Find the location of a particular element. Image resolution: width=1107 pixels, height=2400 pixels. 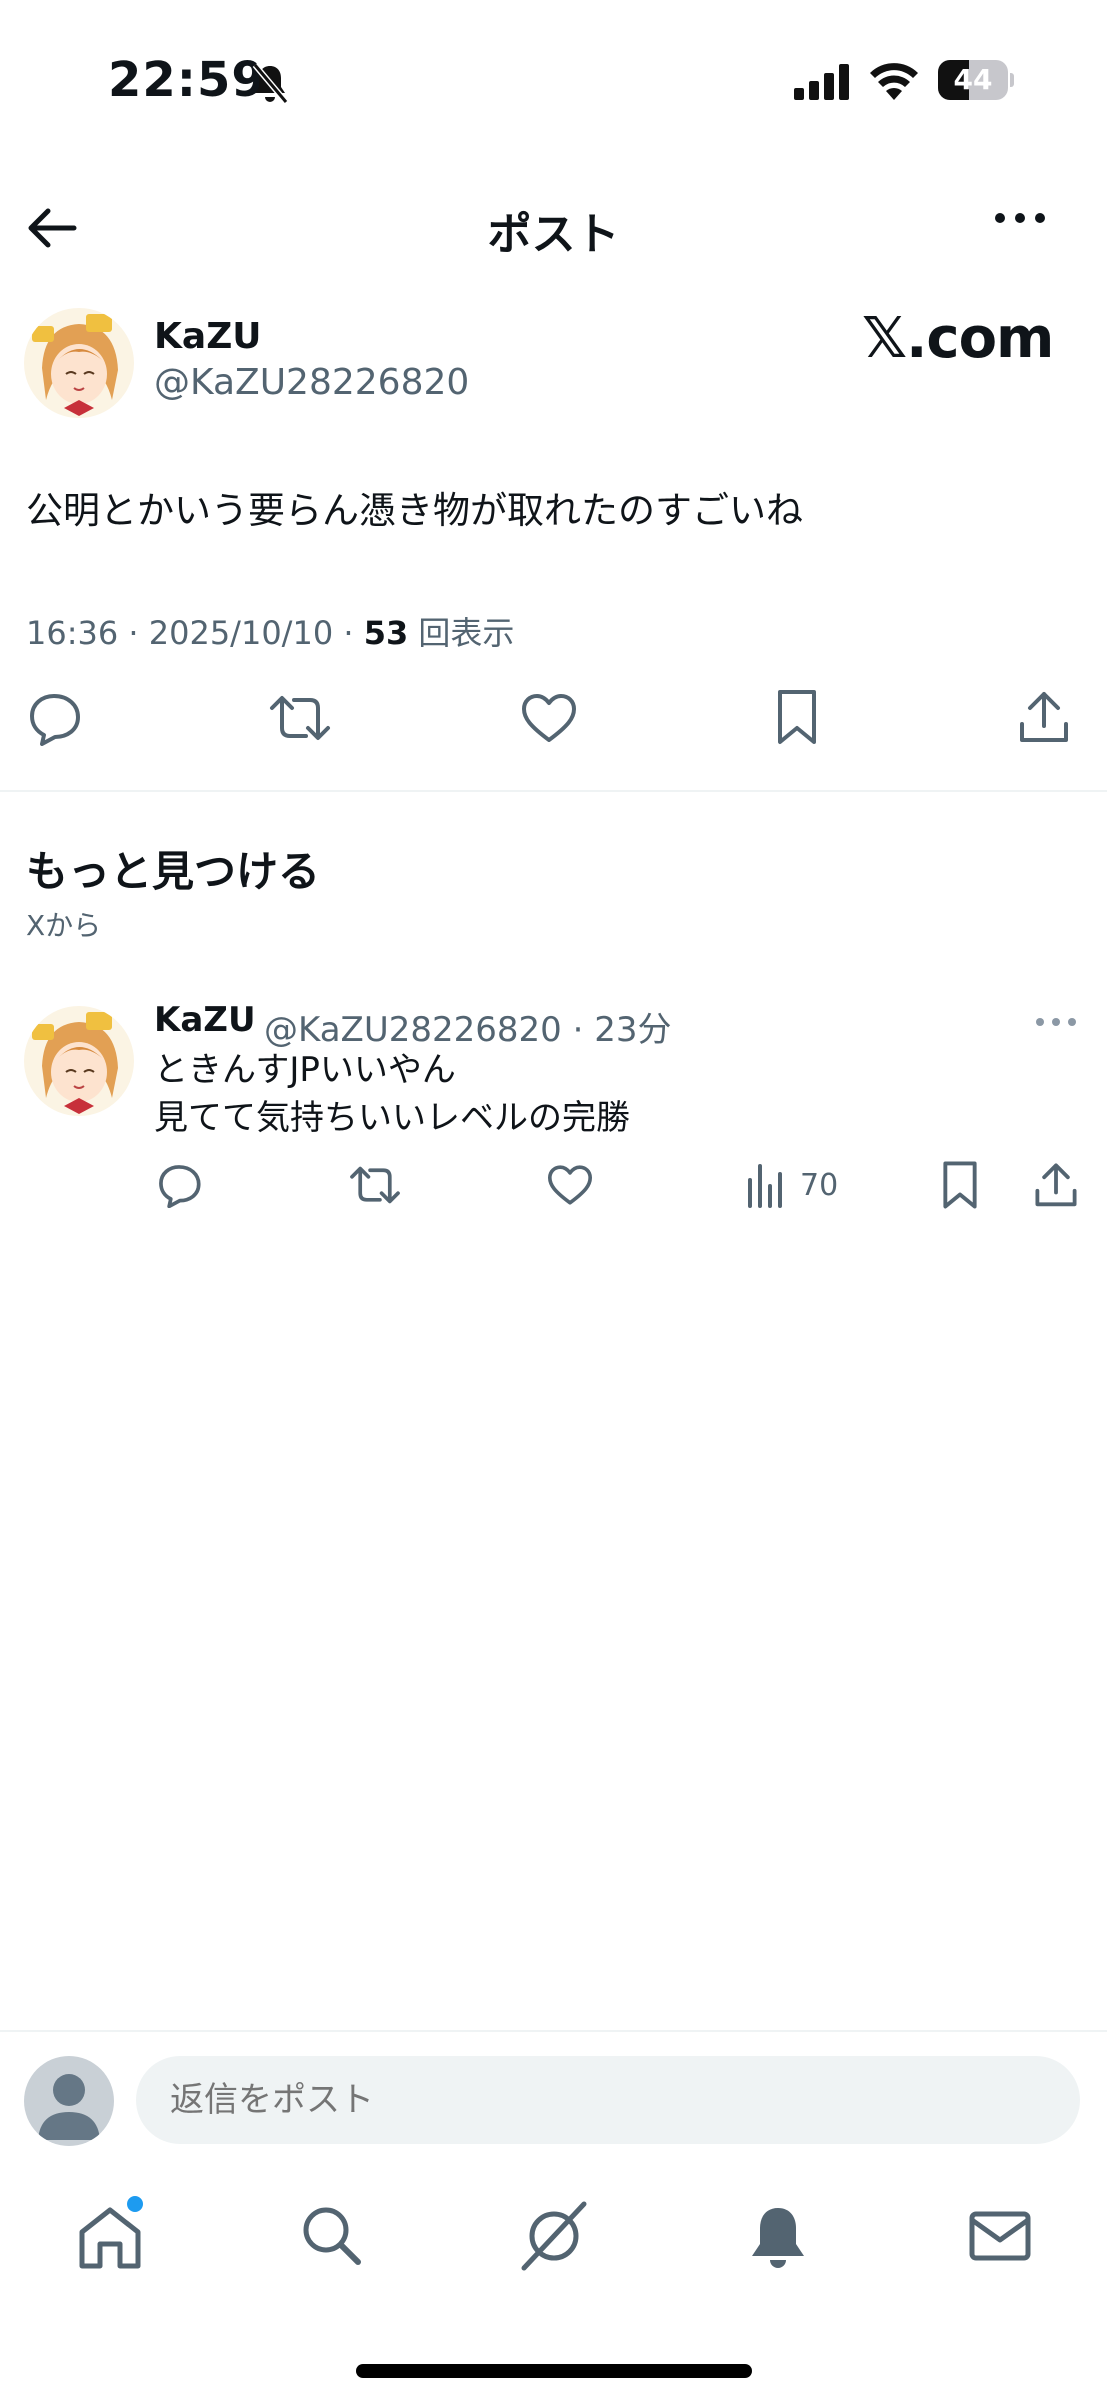

tab-messages is located at coordinates (1000, 2236).